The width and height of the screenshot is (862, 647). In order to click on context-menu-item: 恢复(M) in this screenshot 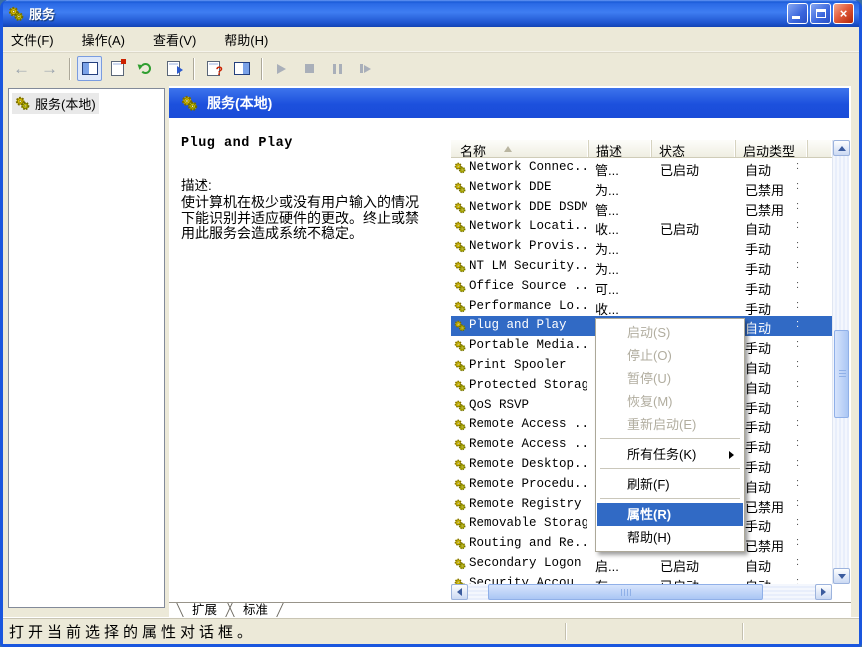, I will do `click(670, 401)`.